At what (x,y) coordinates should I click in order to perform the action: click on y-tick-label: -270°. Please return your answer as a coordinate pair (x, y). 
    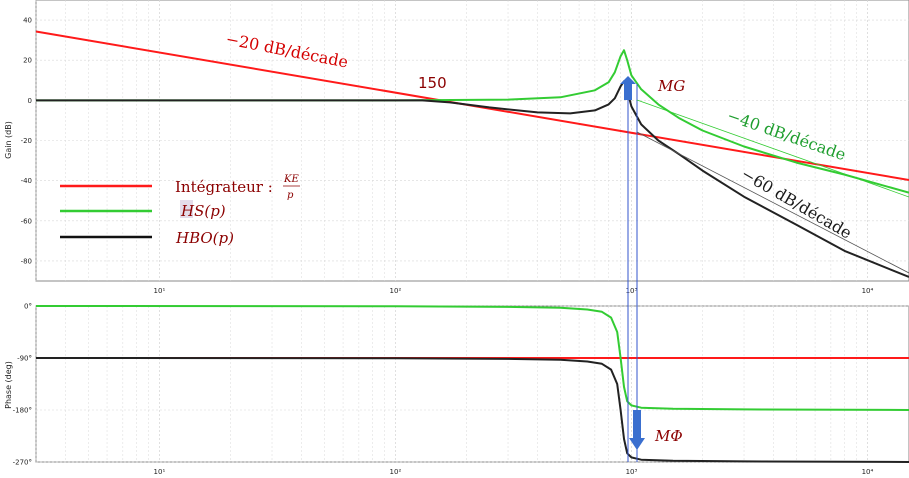
    Looking at the image, I should click on (22, 463).